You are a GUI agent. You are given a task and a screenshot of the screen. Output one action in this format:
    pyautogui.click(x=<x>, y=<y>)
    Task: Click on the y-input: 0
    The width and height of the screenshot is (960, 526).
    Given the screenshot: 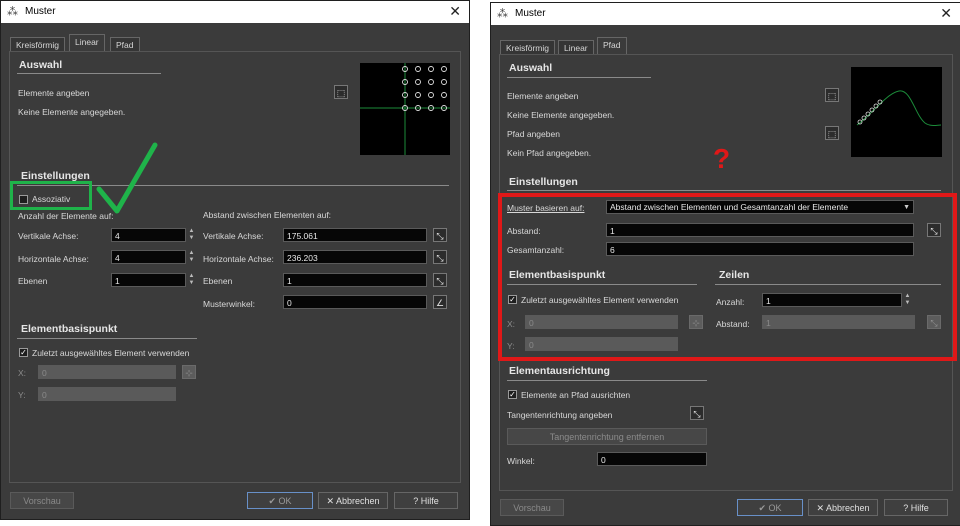 What is the action you would take?
    pyautogui.click(x=107, y=394)
    